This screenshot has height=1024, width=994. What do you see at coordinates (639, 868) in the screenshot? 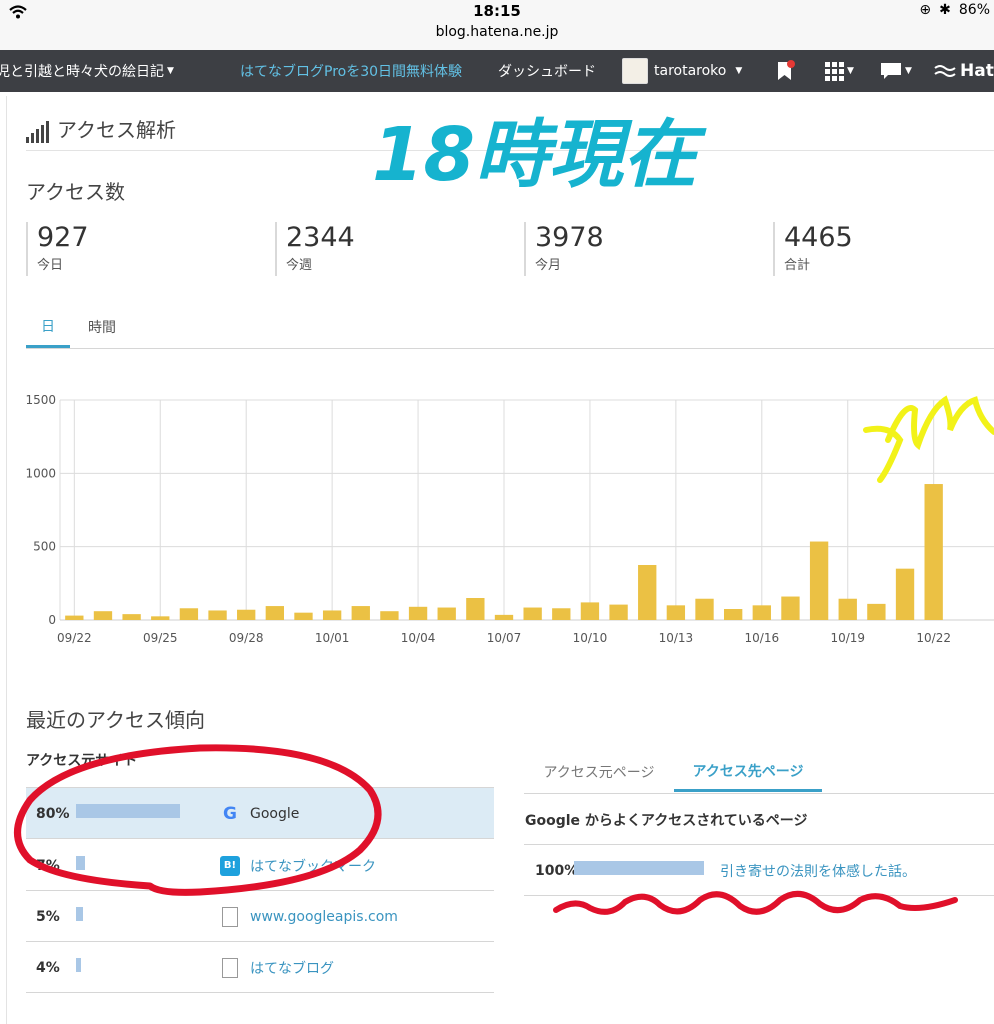
I see `landing-page-share-bar` at bounding box center [639, 868].